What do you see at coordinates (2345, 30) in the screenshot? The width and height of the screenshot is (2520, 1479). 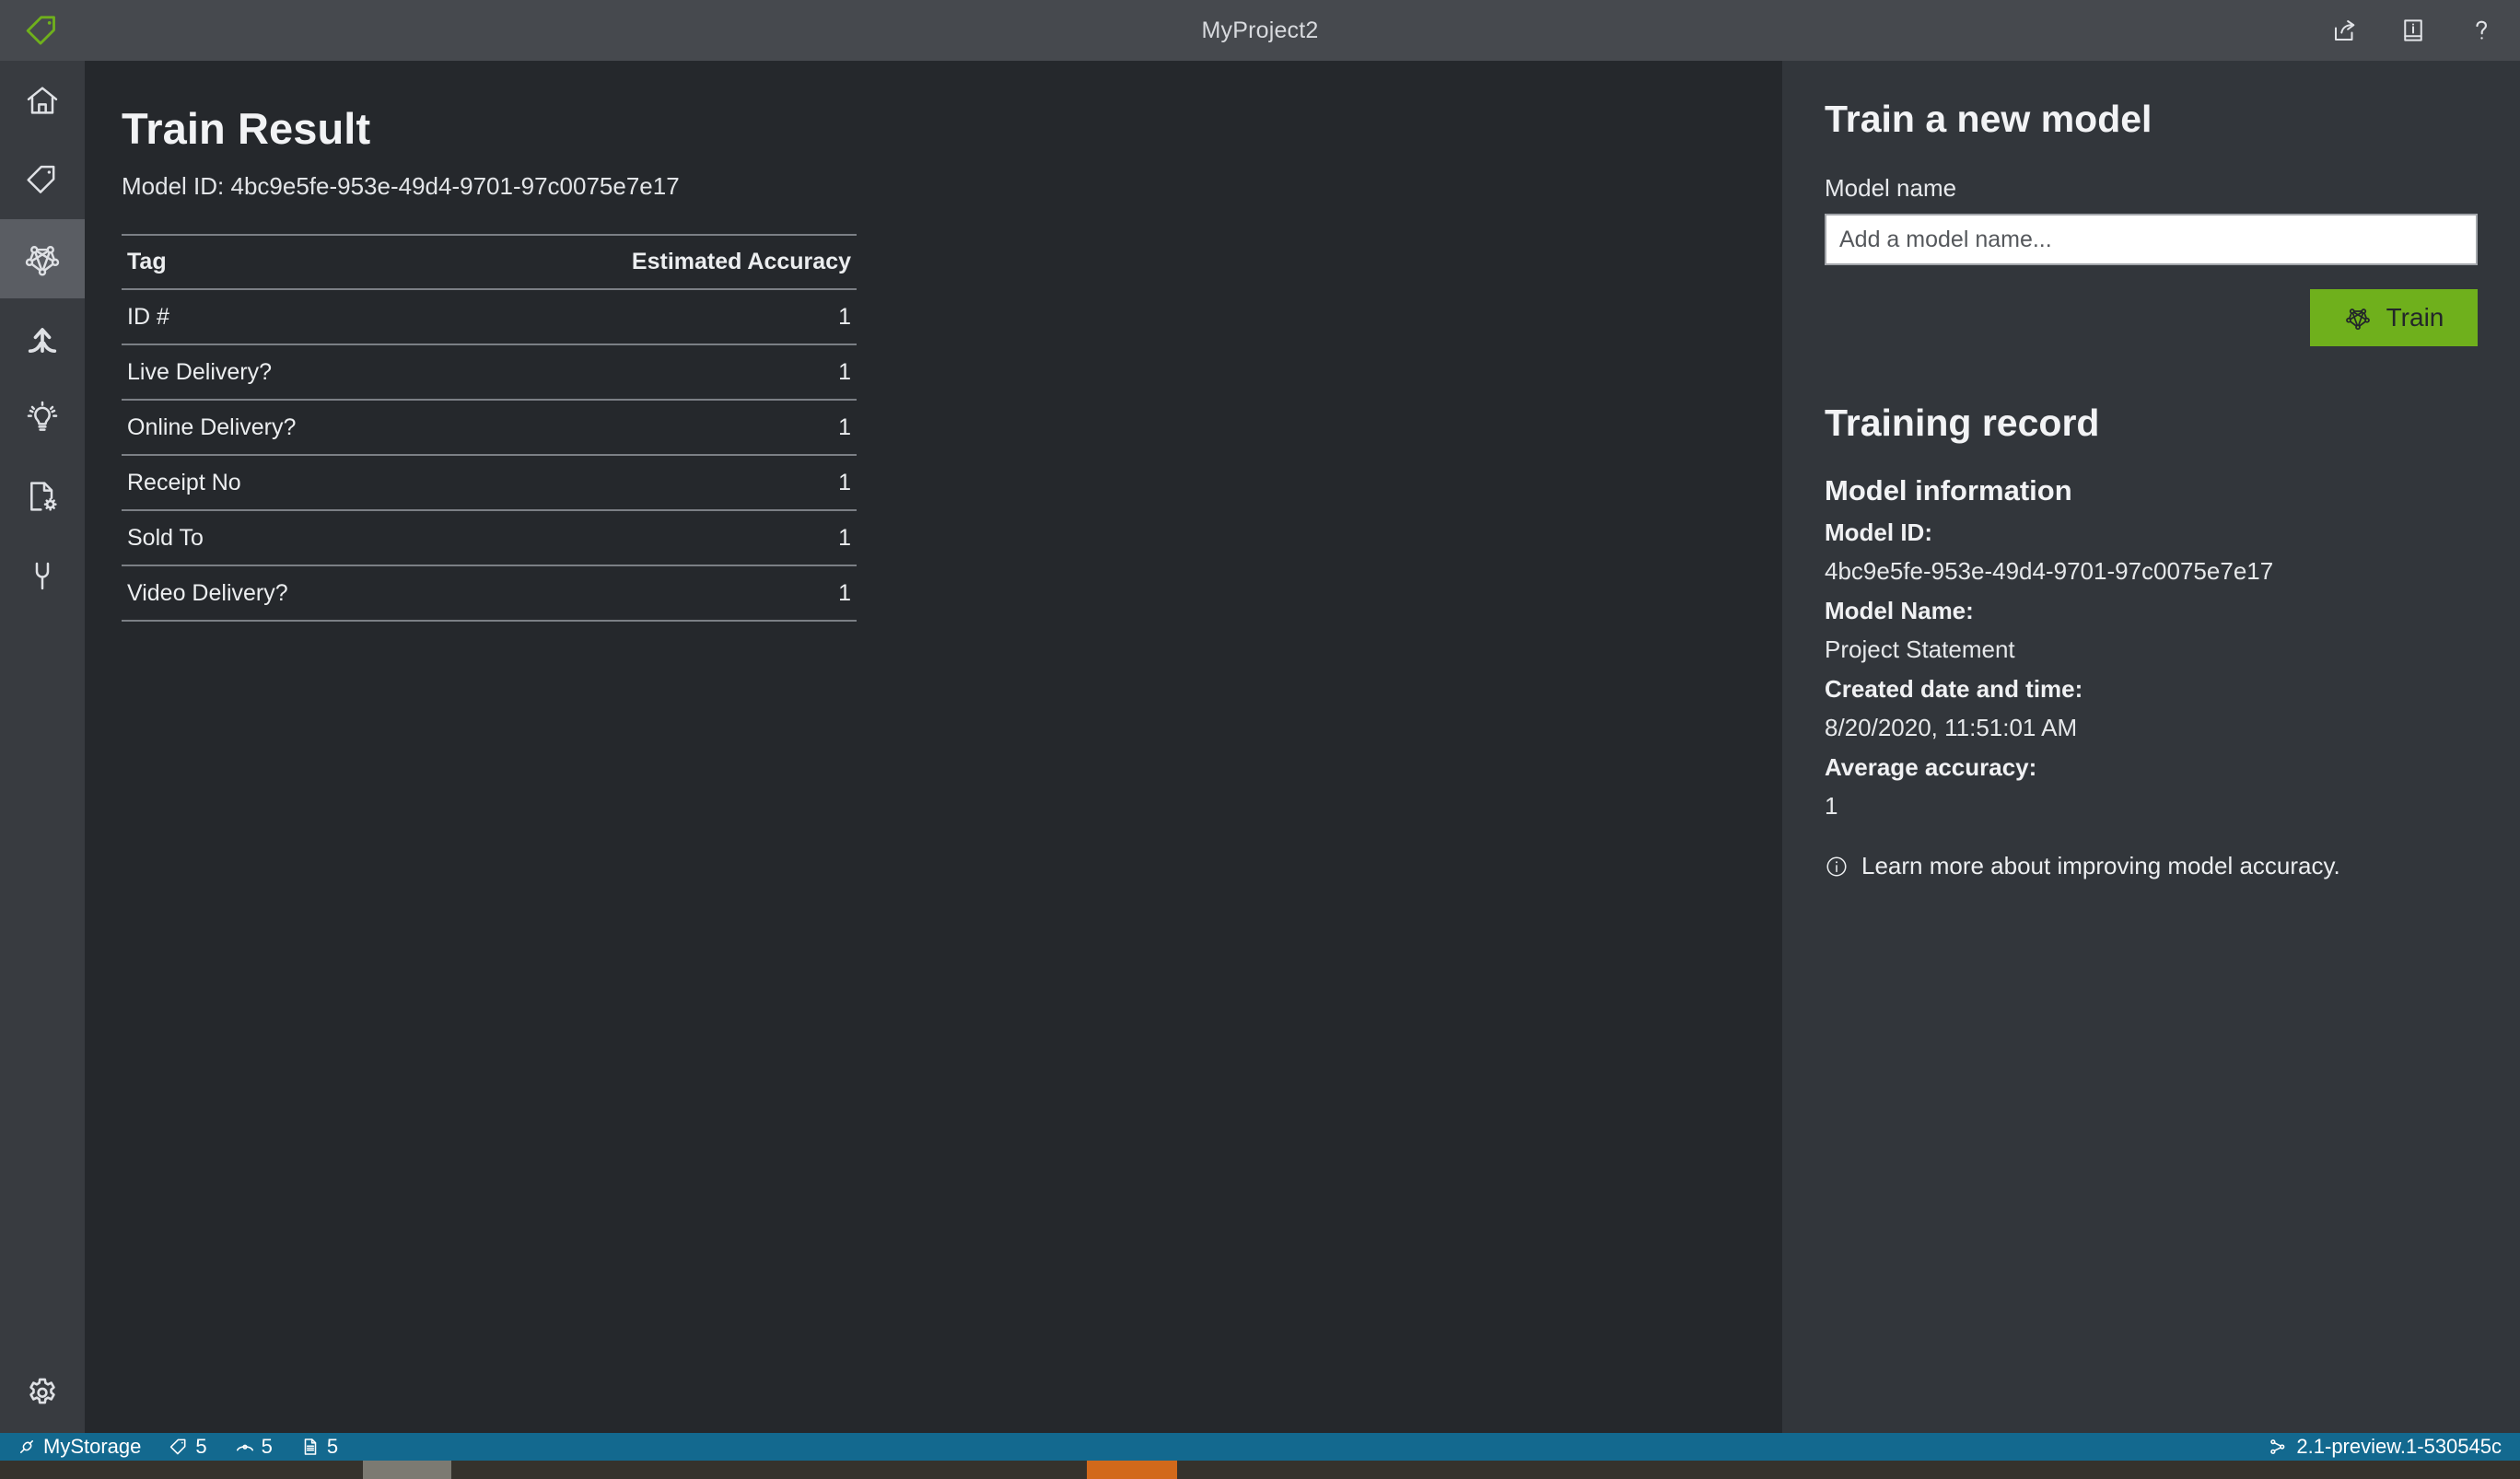 I see `share-icon` at bounding box center [2345, 30].